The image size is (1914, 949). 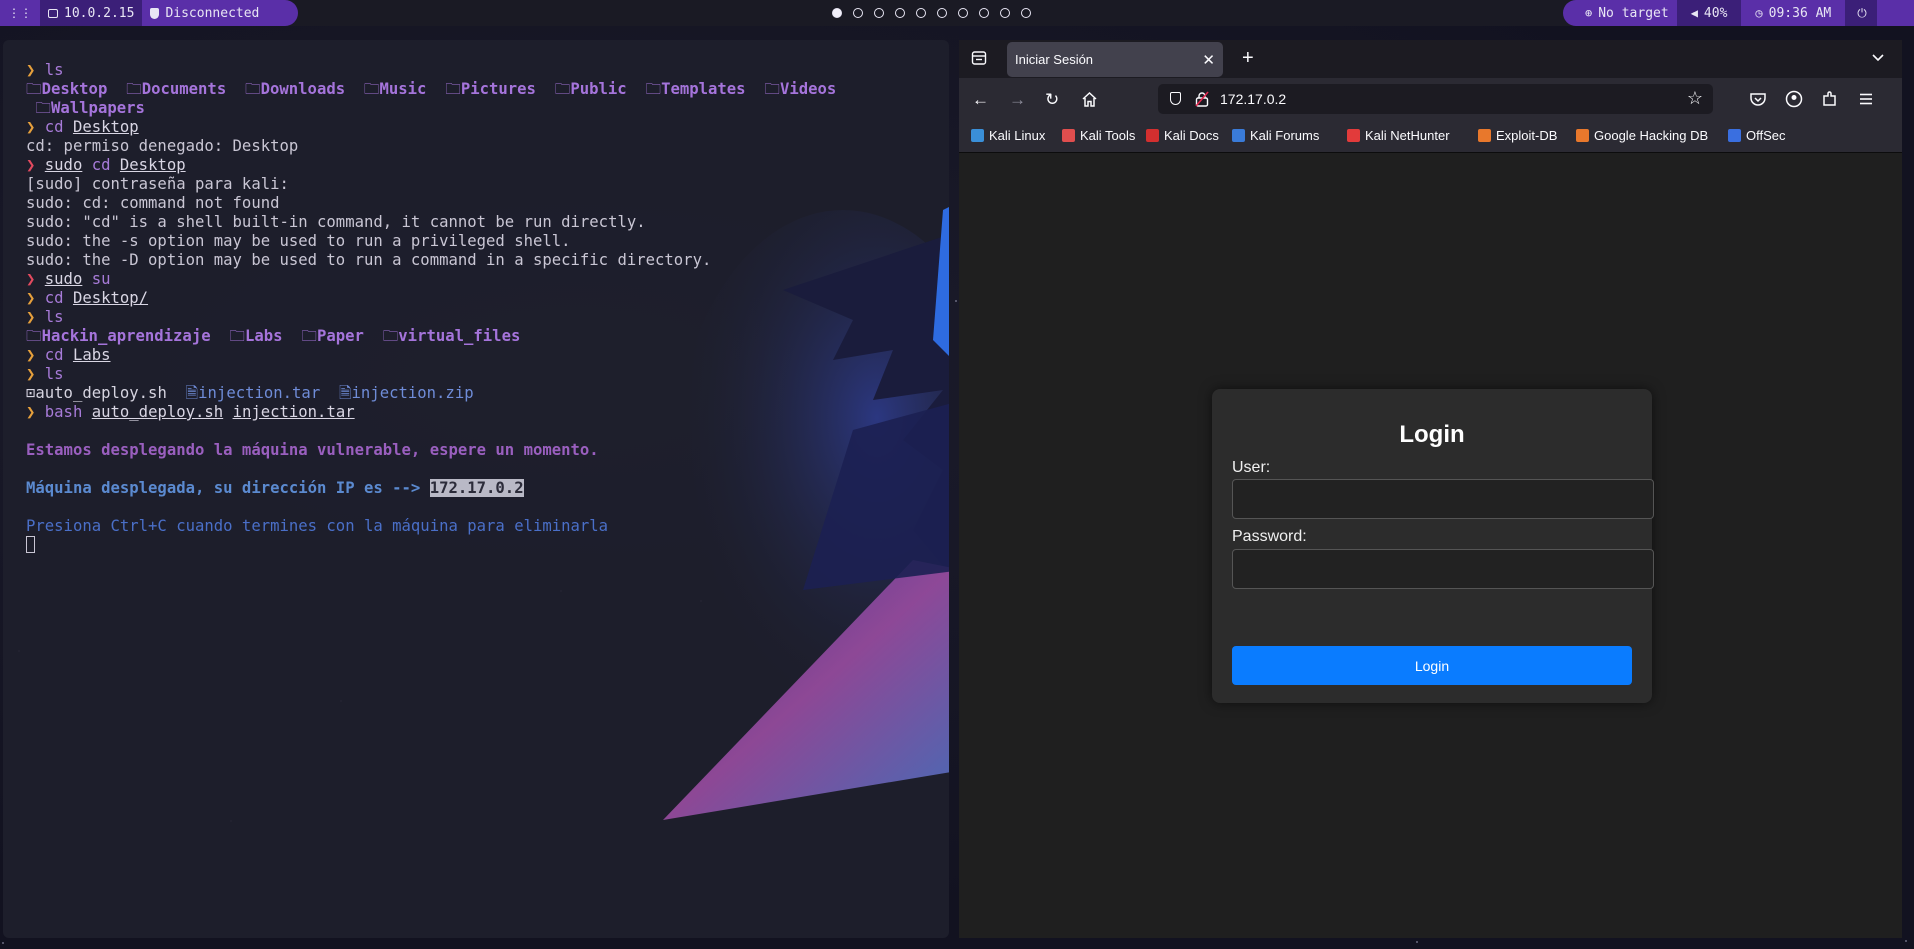 What do you see at coordinates (1432, 434) in the screenshot?
I see `login-title: Login` at bounding box center [1432, 434].